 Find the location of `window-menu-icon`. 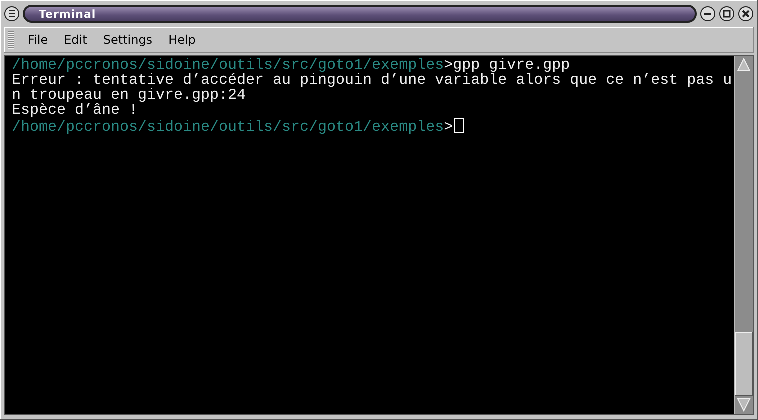

window-menu-icon is located at coordinates (12, 14).